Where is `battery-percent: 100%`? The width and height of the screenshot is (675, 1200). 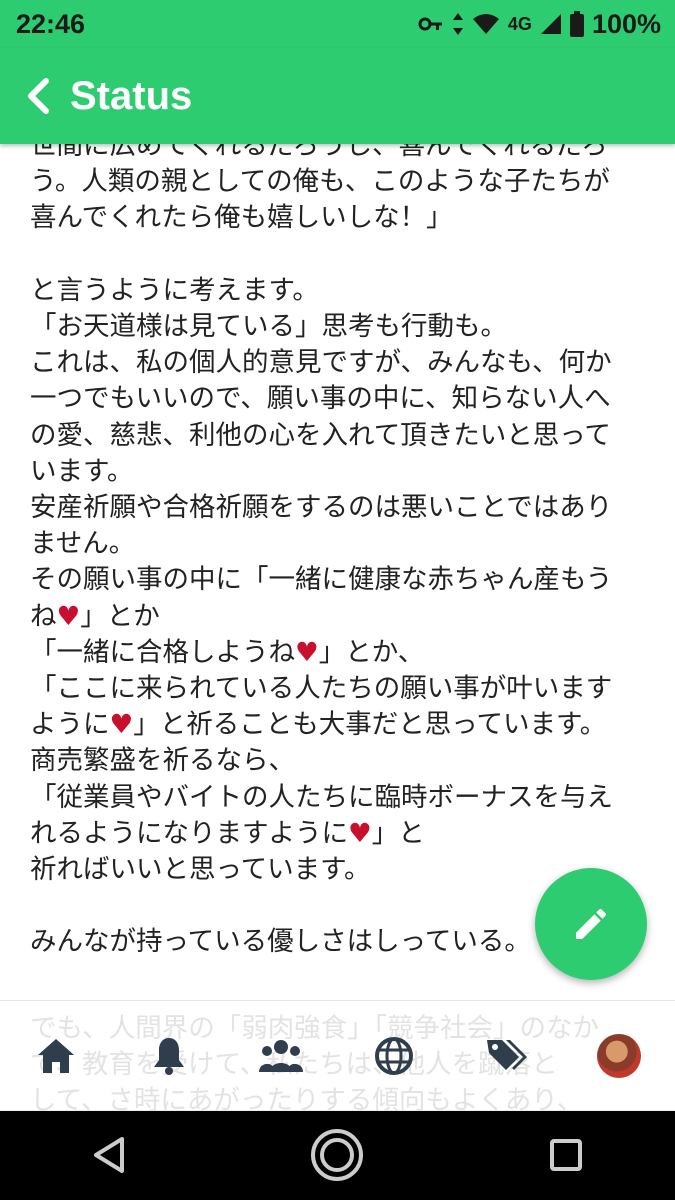
battery-percent: 100% is located at coordinates (626, 23).